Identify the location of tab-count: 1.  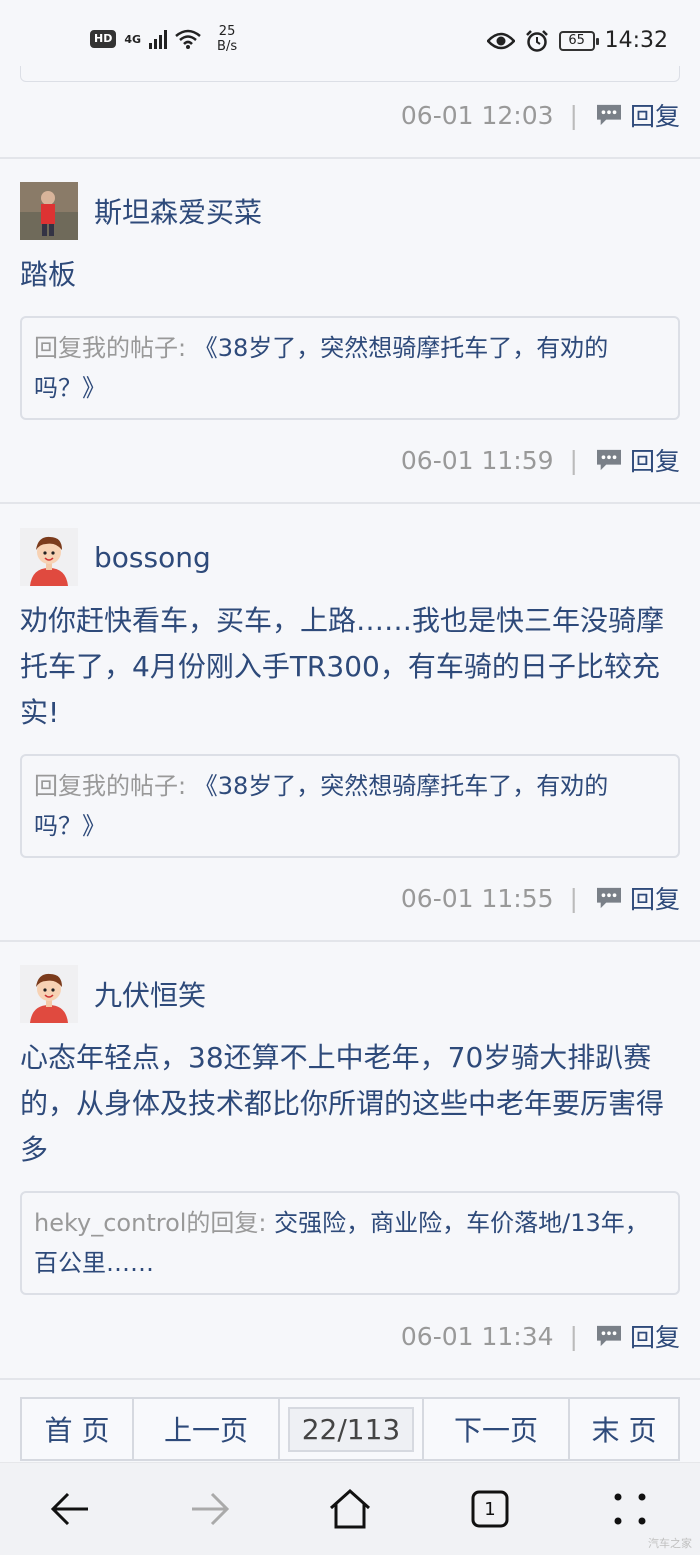
(490, 1509).